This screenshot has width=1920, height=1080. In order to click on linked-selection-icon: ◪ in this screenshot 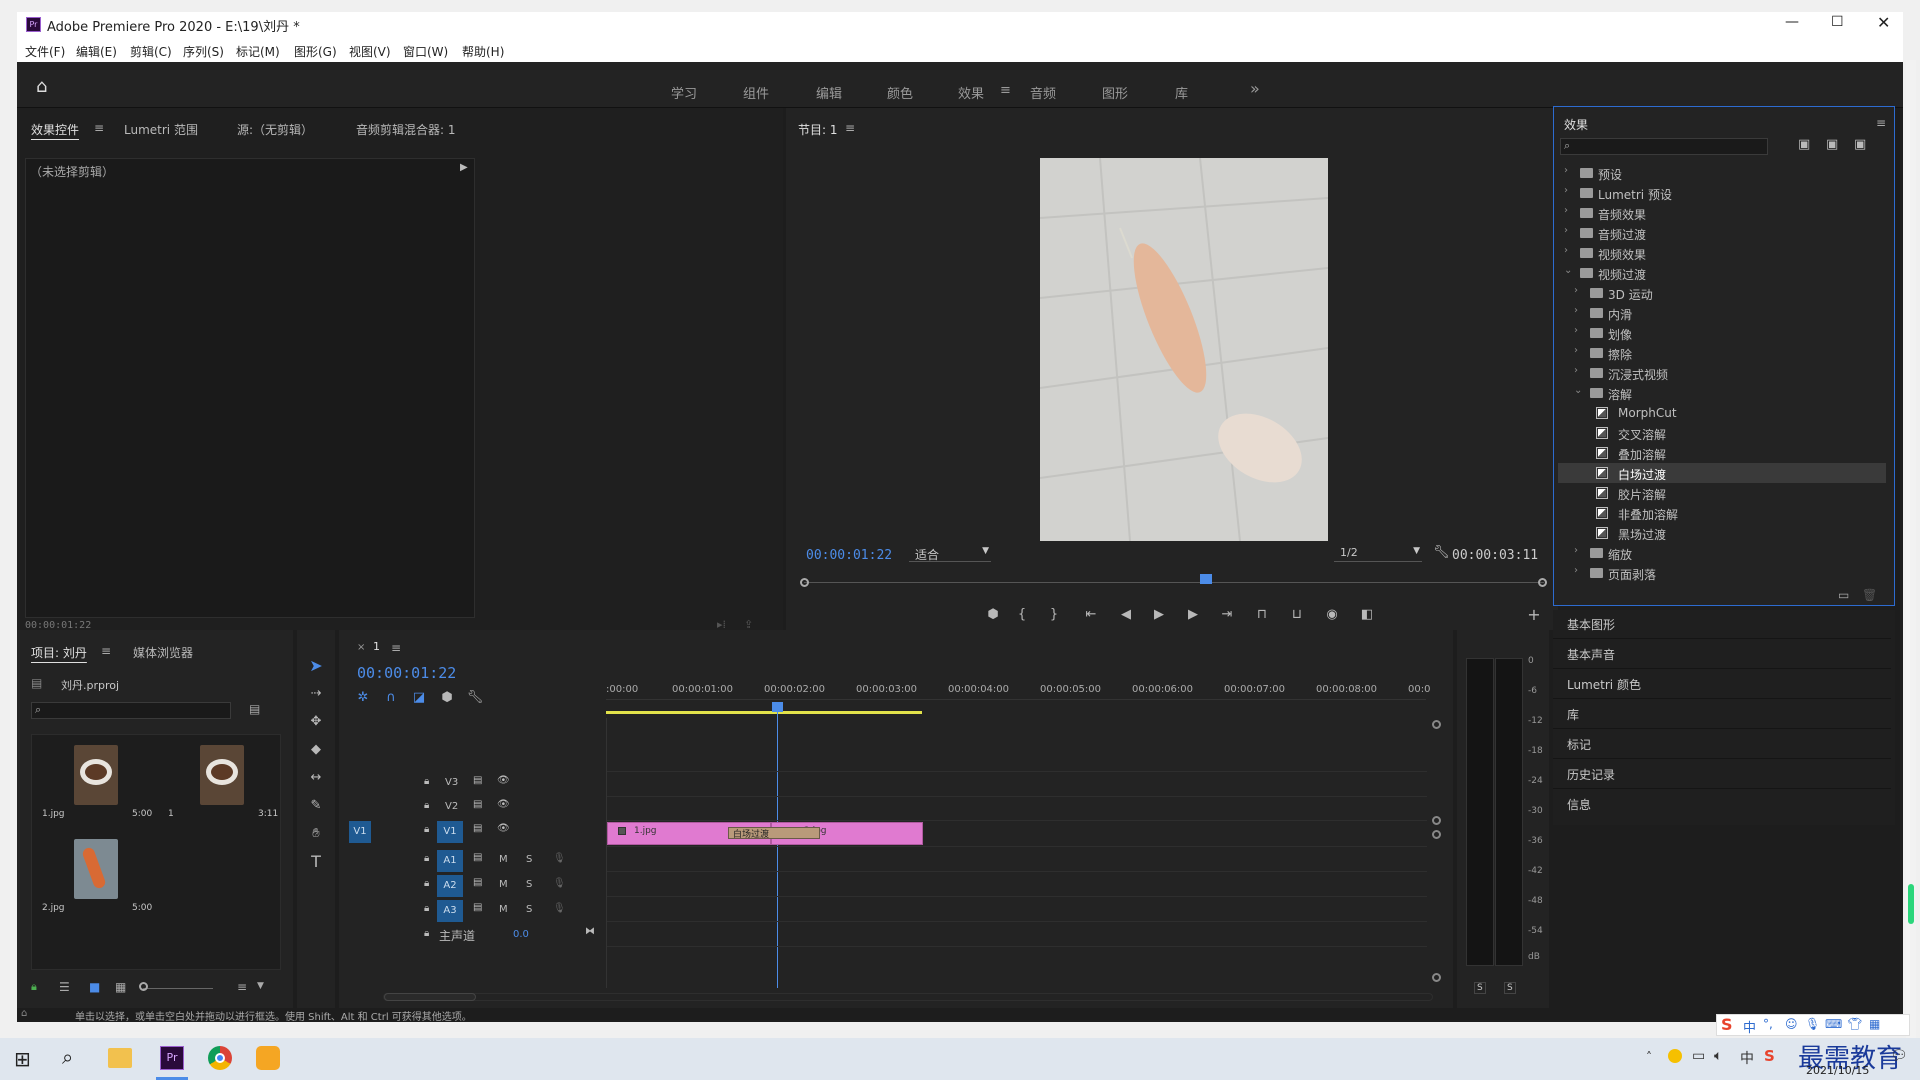, I will do `click(419, 698)`.